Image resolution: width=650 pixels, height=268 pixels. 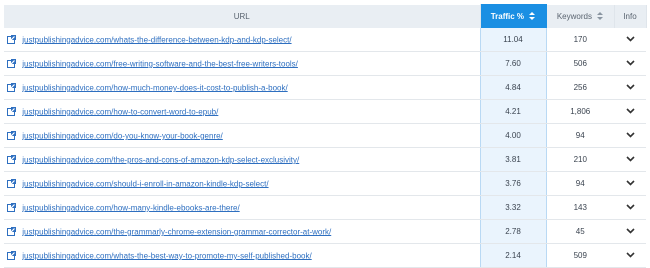 I want to click on keywords-cell: 45, so click(x=580, y=231).